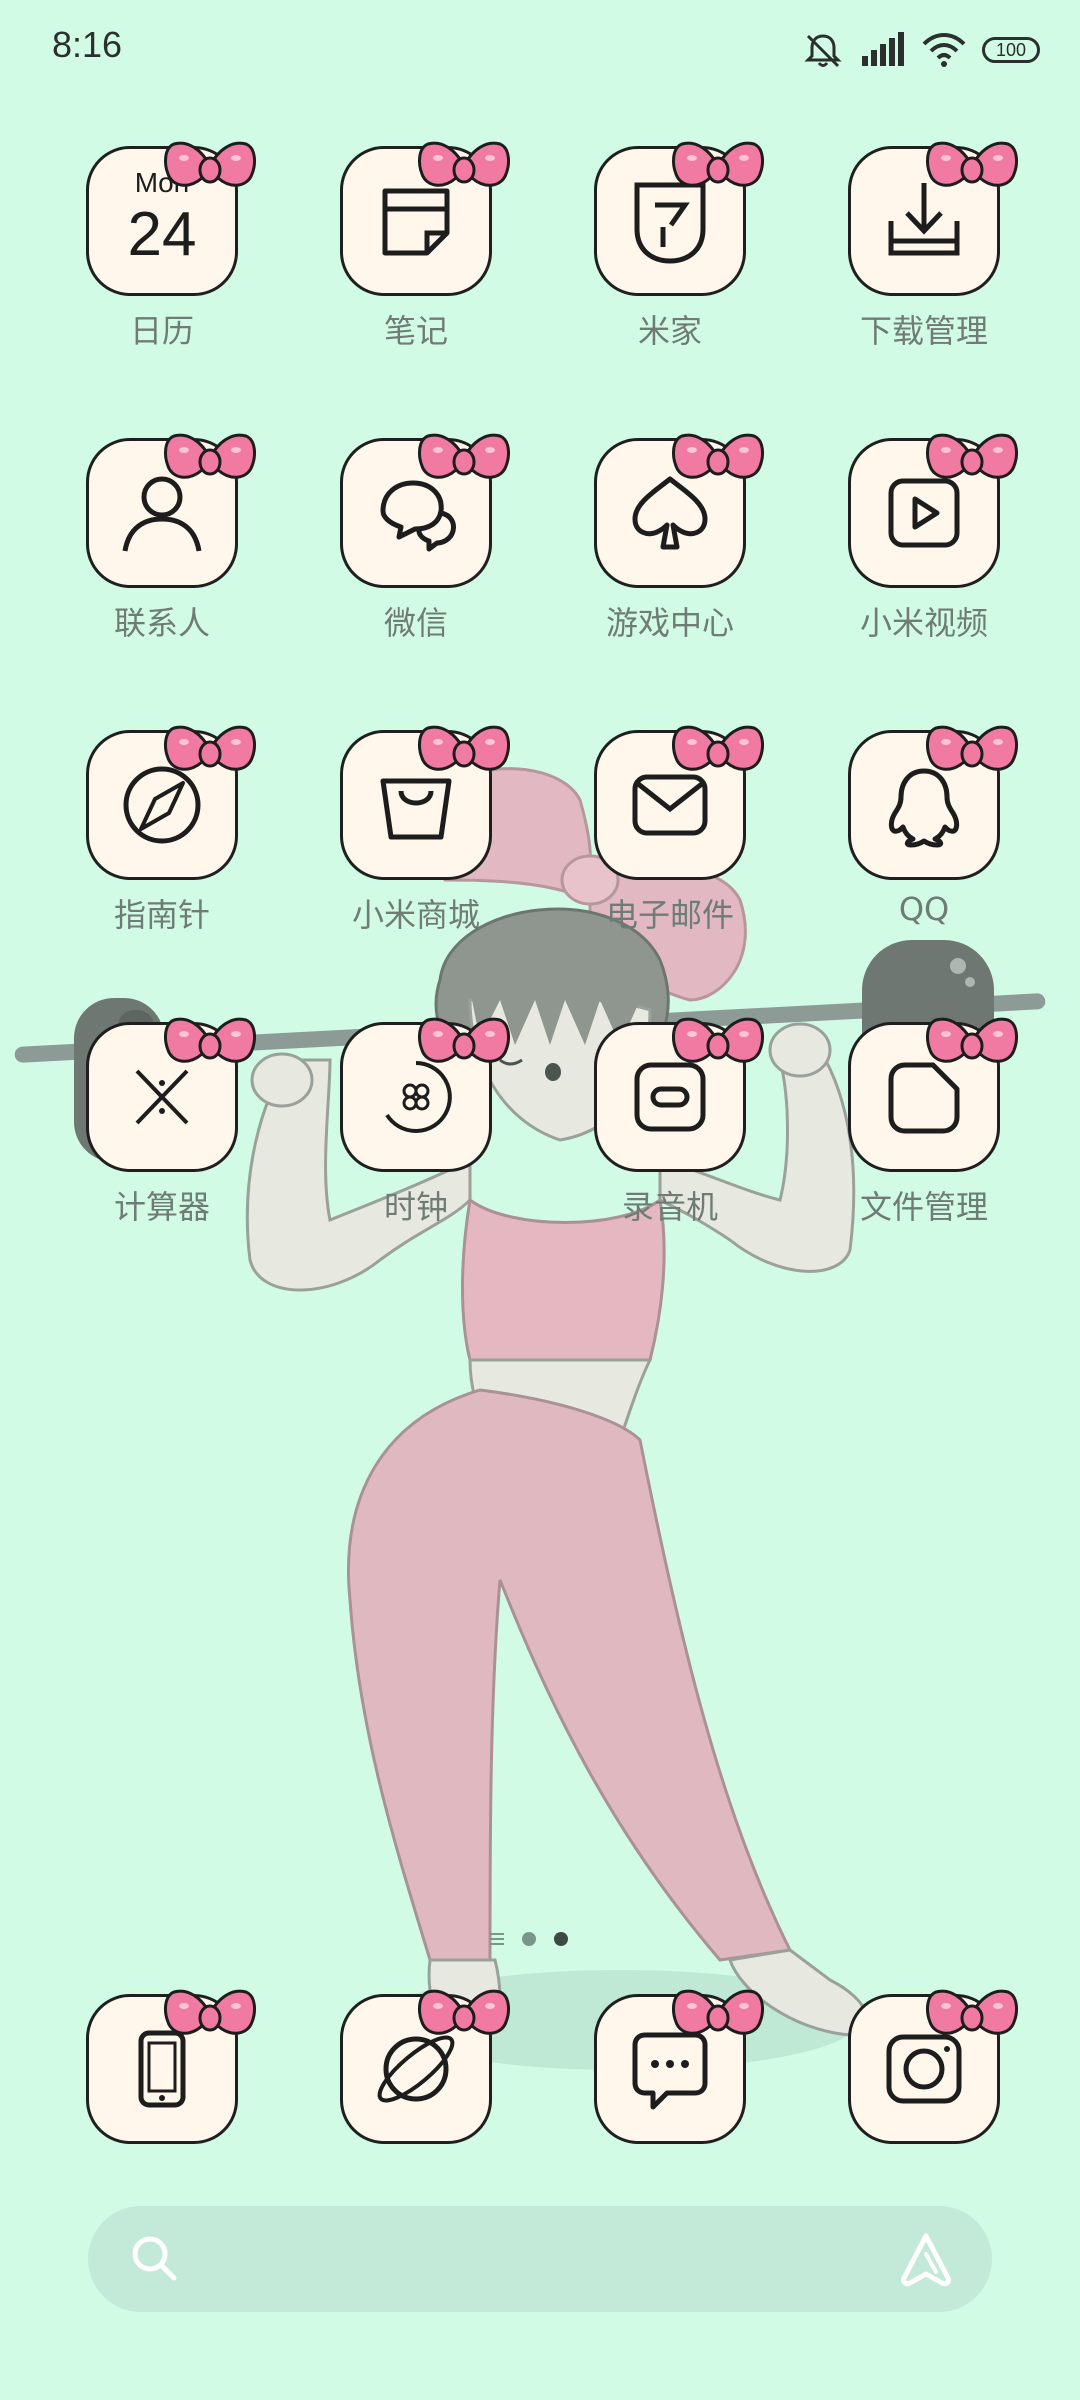 The image size is (1080, 2400). Describe the element at coordinates (924, 909) in the screenshot. I see `app-label: QQ` at that location.